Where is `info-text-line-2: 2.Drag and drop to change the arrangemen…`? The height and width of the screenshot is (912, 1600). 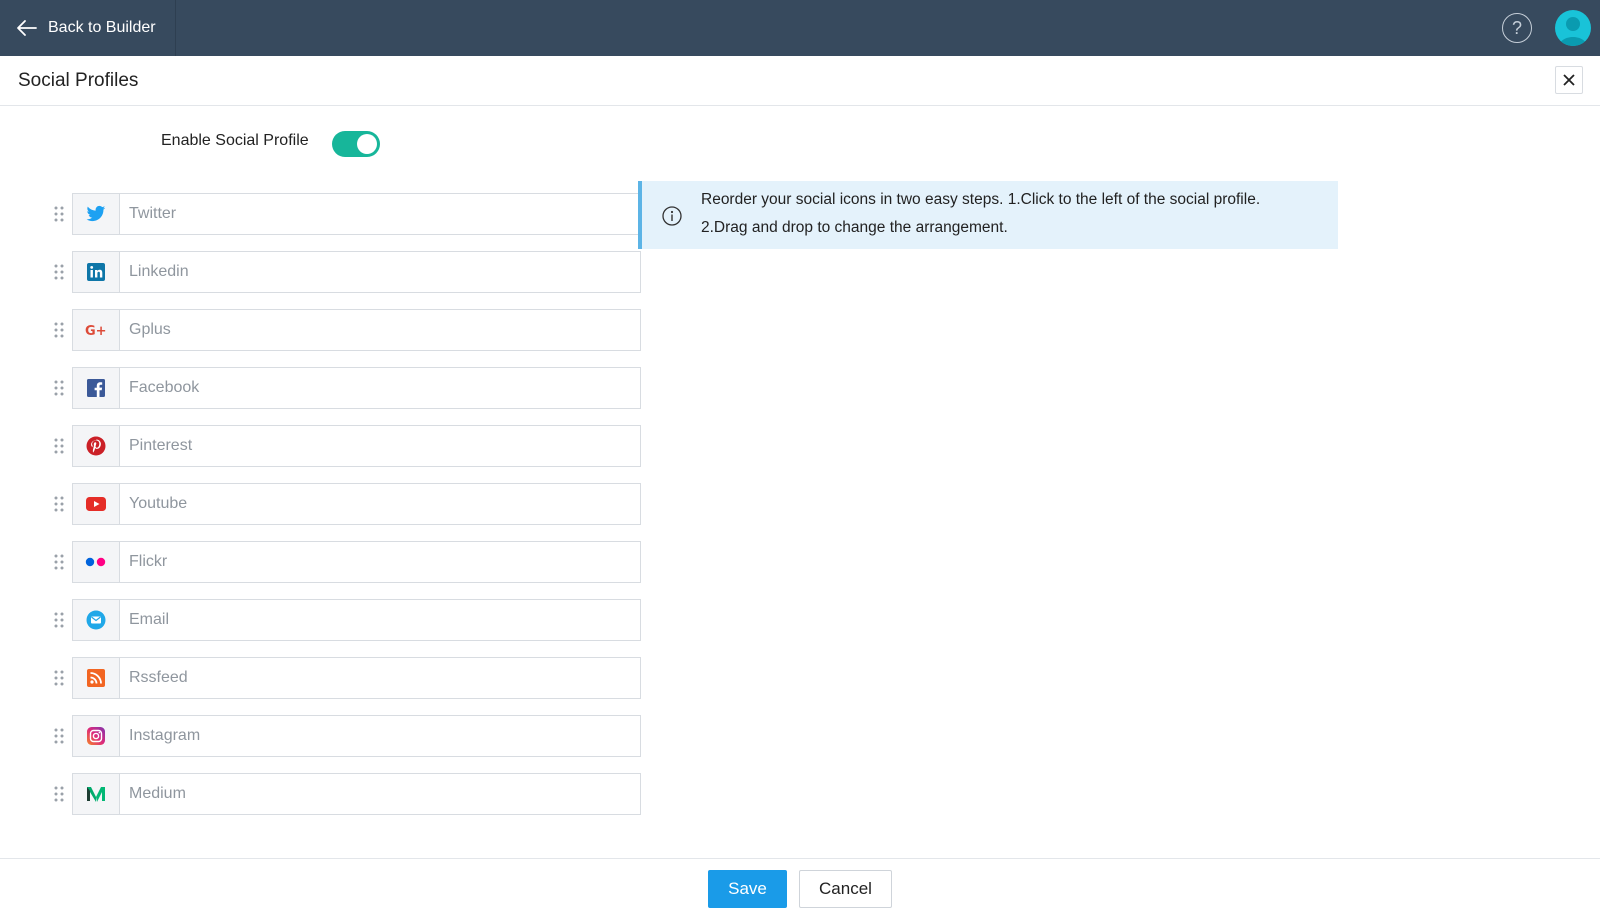 info-text-line-2: 2.Drag and drop to change the arrangemen… is located at coordinates (854, 227).